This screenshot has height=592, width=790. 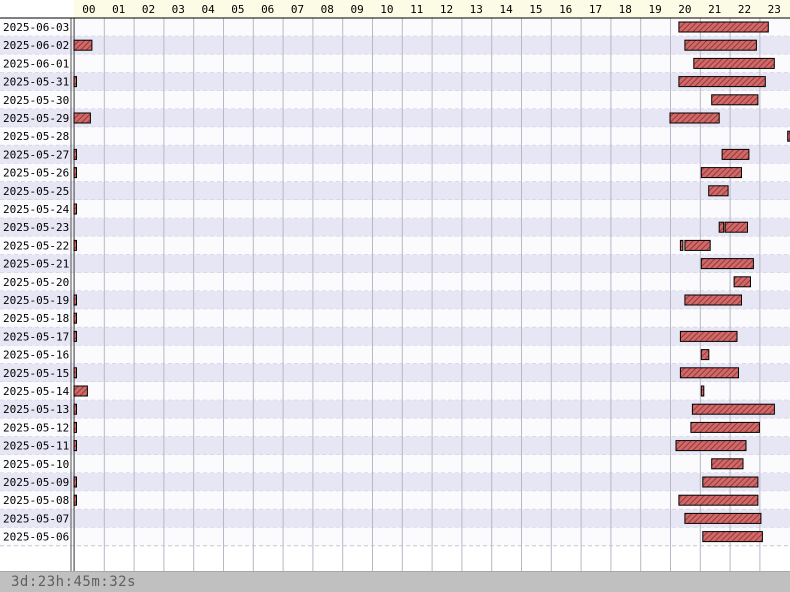 I want to click on date-label: 2025-05-16, so click(x=36, y=355).